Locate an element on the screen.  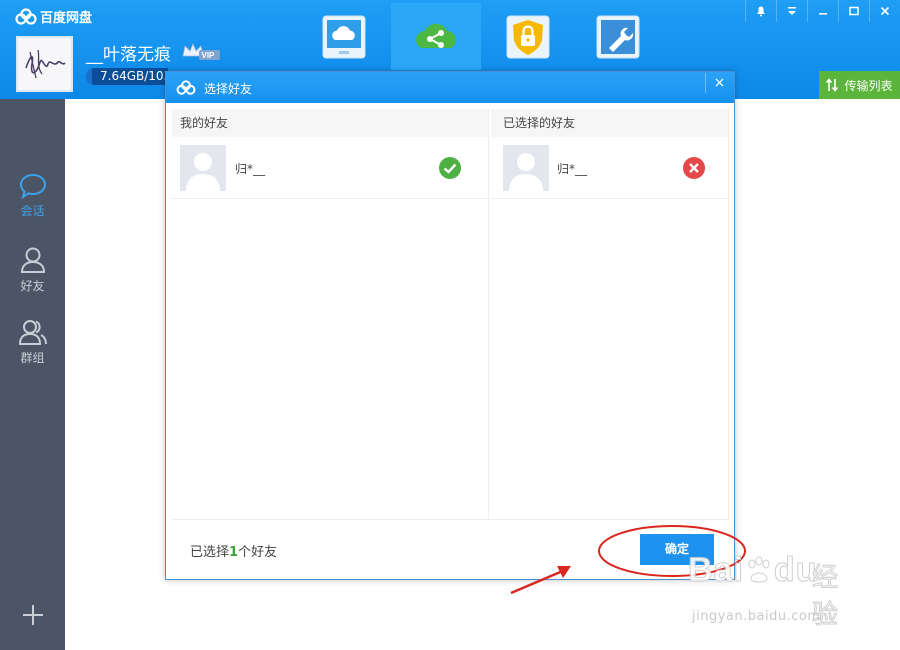
pane-header: 我的好友 is located at coordinates (330, 123).